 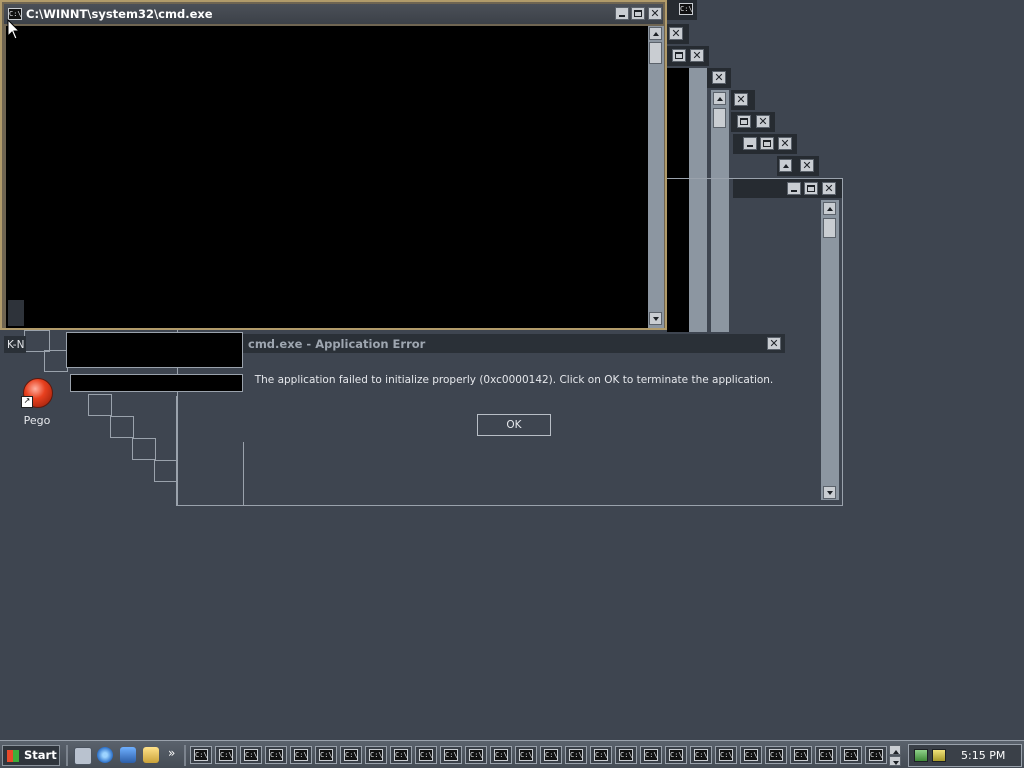 I want to click on scrollbar, so click(x=830, y=350).